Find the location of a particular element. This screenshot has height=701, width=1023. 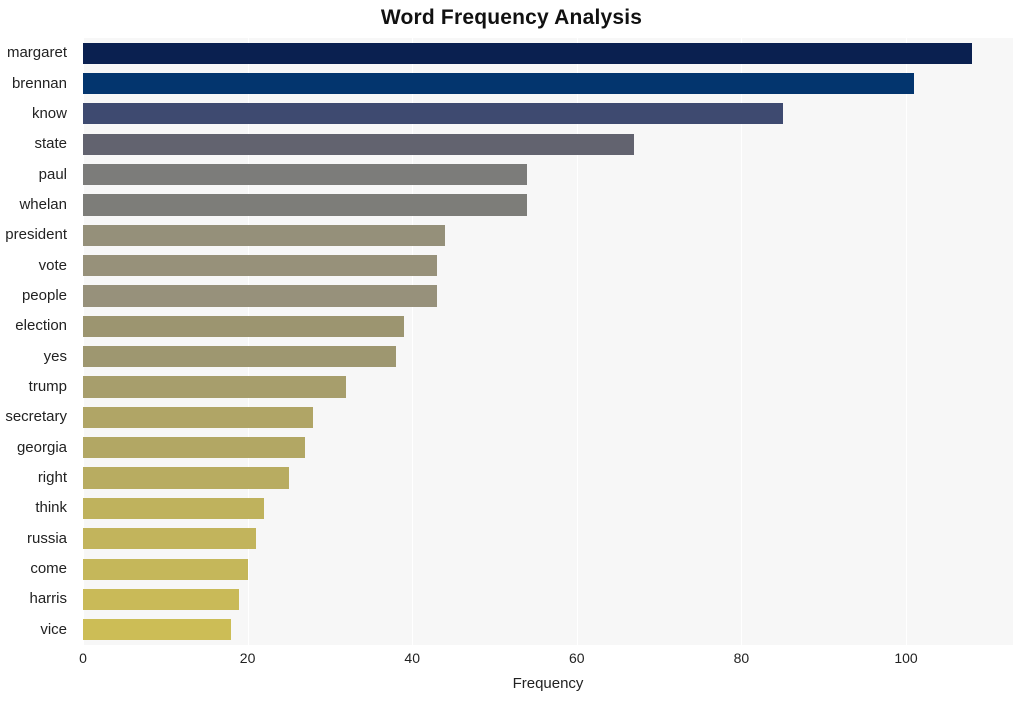

y-axis-tick-label: election is located at coordinates (41, 326).